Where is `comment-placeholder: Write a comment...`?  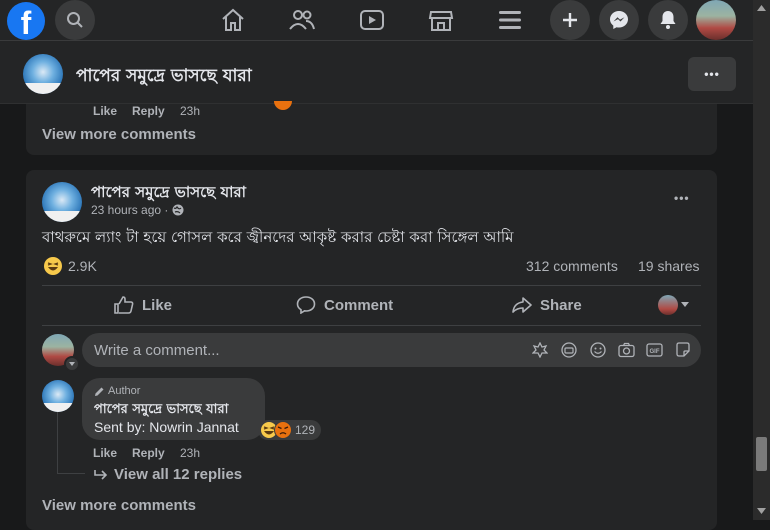
comment-placeholder: Write a comment... is located at coordinates (157, 350).